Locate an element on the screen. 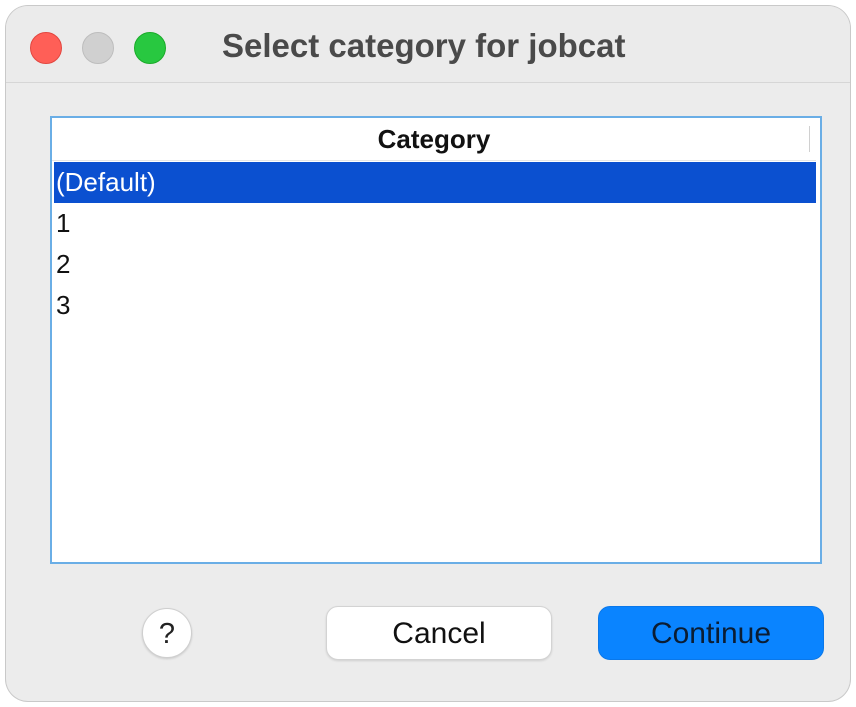 The height and width of the screenshot is (707, 856). column-header-category: Category is located at coordinates (434, 139).